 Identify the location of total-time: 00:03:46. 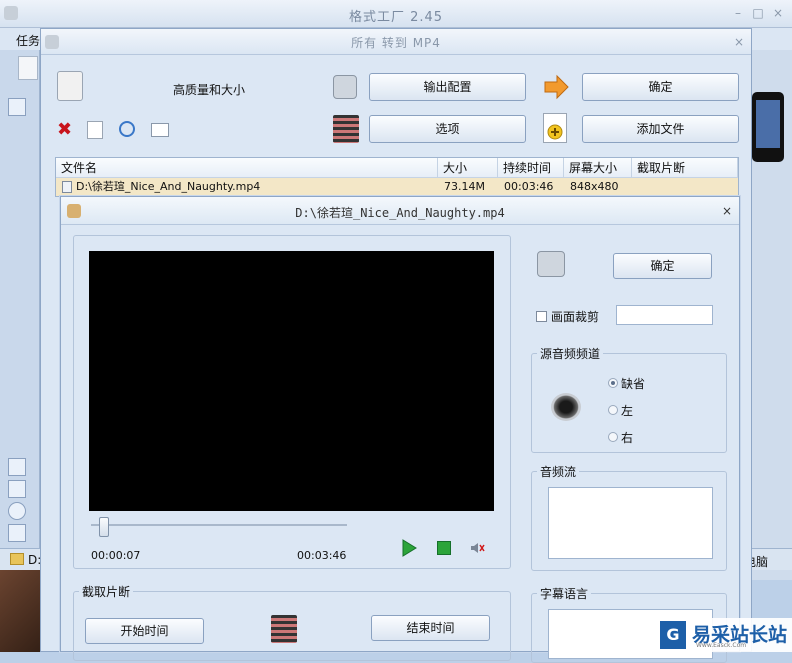
(322, 555).